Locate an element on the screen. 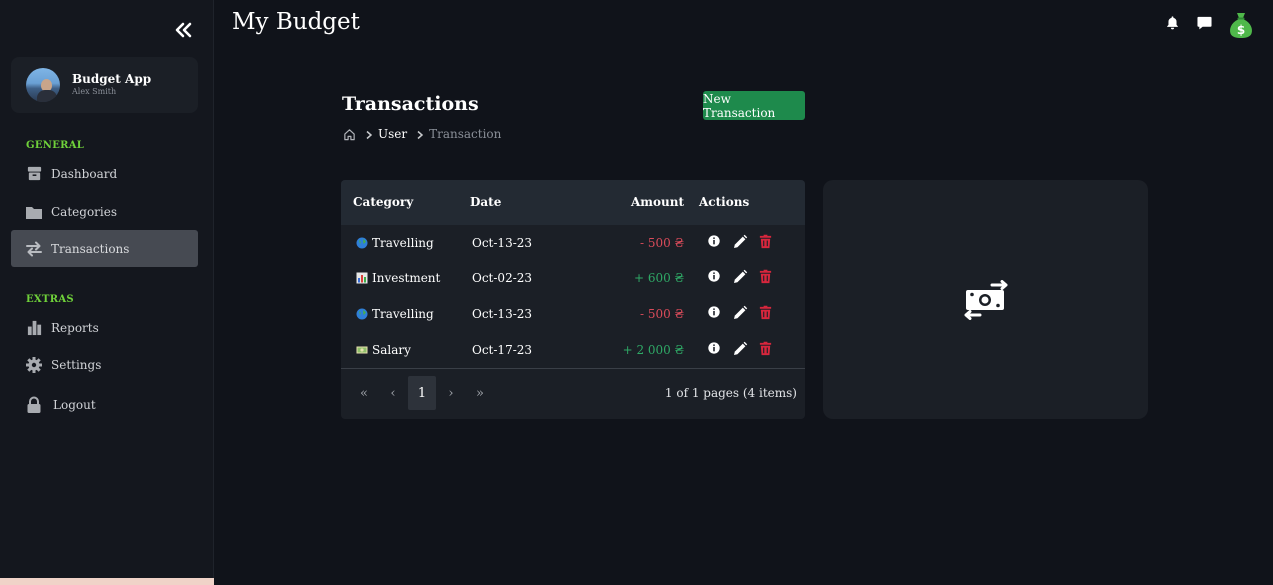  sidebar-item-categories: Categories is located at coordinates (104, 211).